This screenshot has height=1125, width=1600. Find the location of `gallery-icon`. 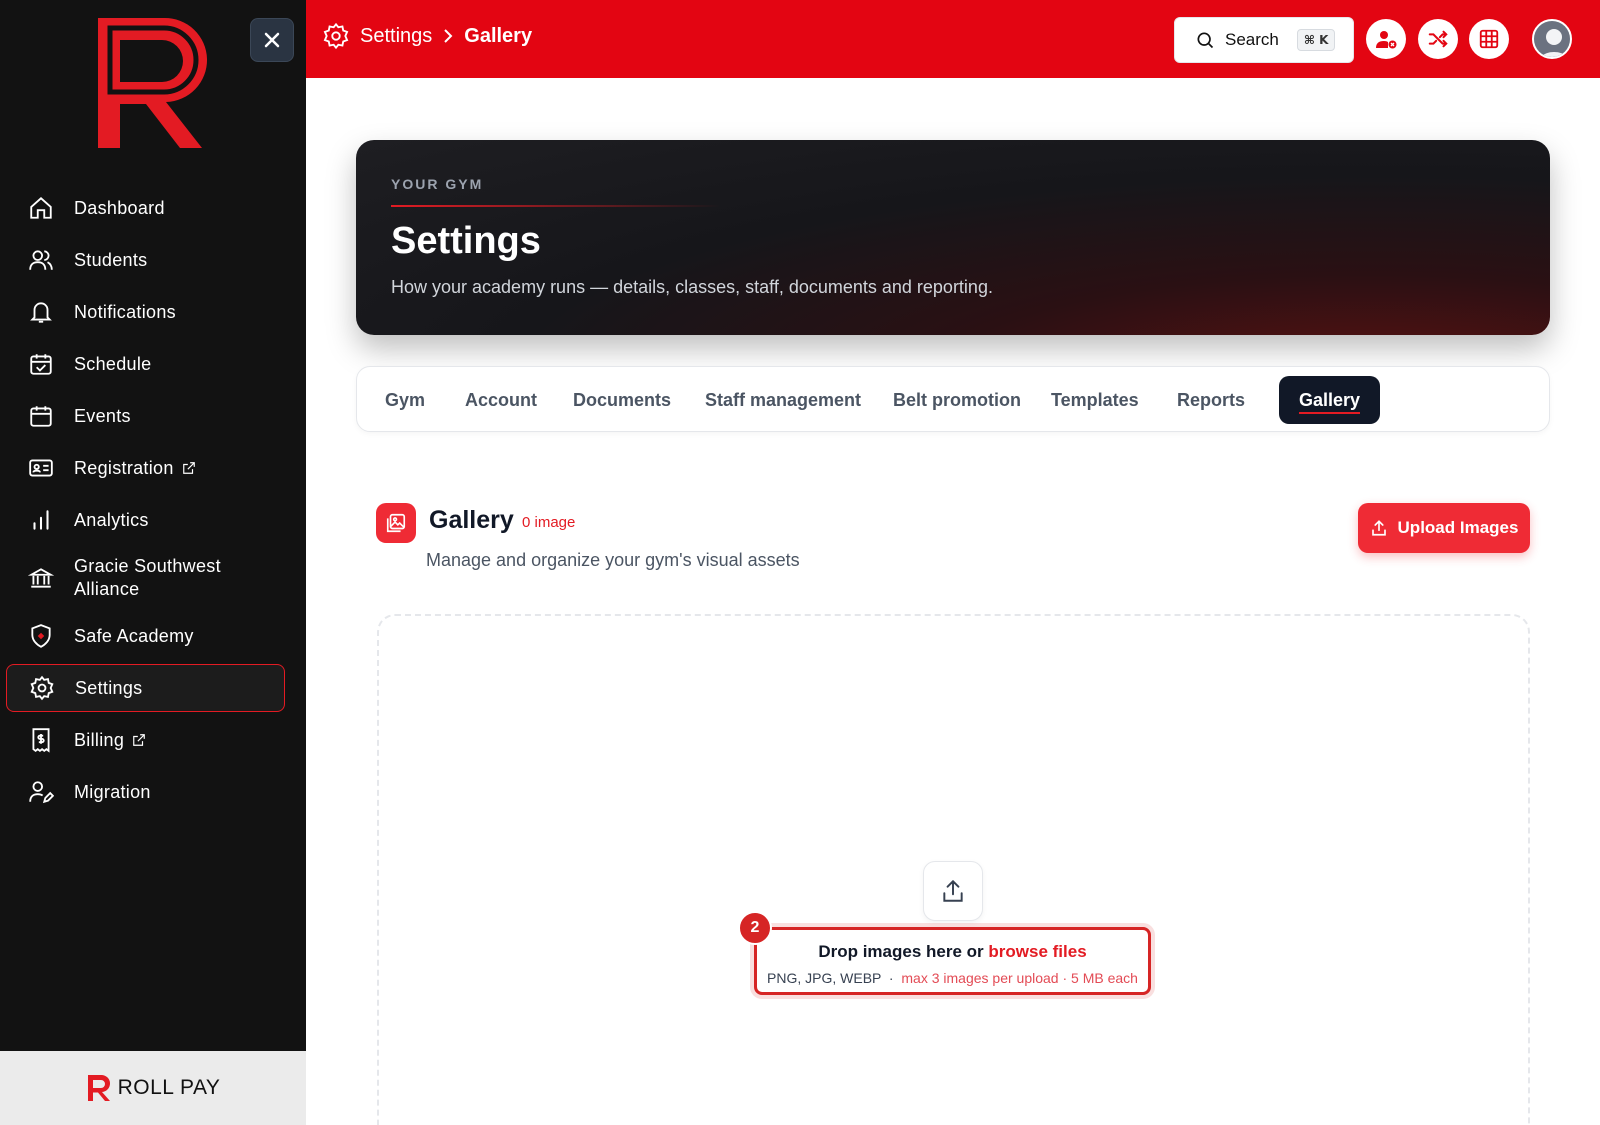

gallery-icon is located at coordinates (396, 523).